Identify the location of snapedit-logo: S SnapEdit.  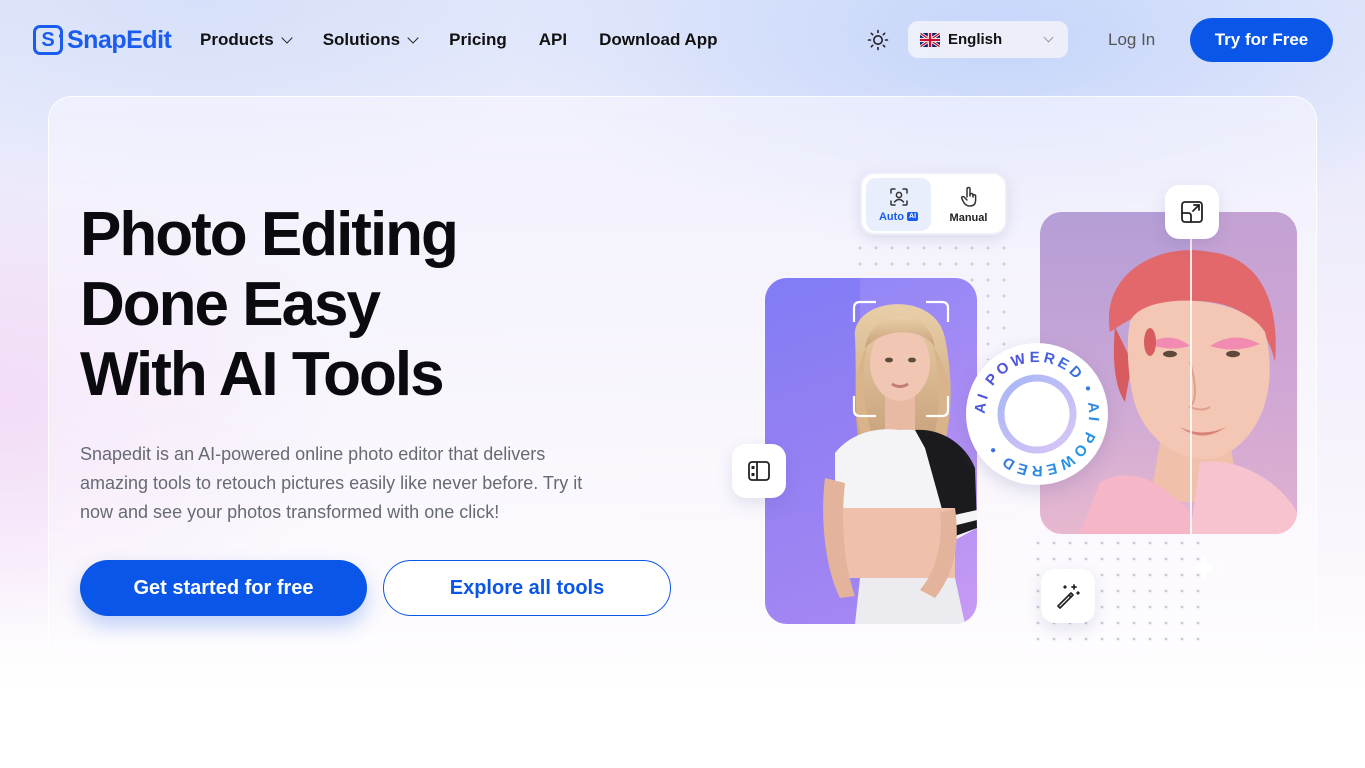
(102, 40).